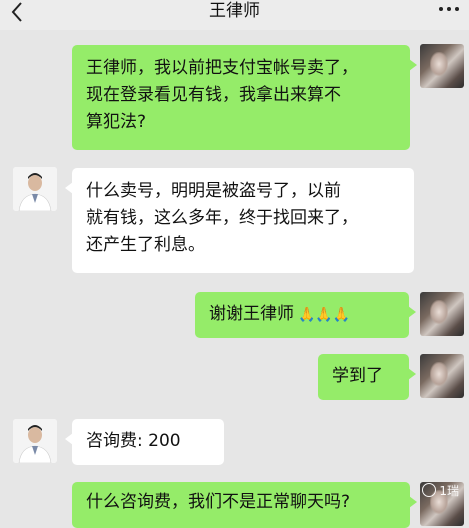 The image size is (469, 528). Describe the element at coordinates (251, 314) in the screenshot. I see `message-text: 谢谢王律师` at that location.